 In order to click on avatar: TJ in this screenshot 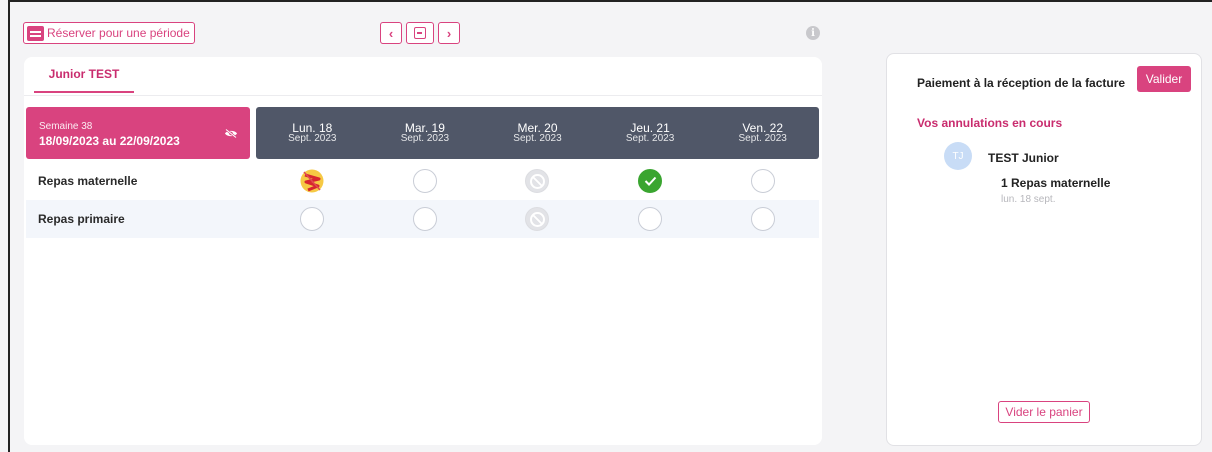, I will do `click(958, 156)`.